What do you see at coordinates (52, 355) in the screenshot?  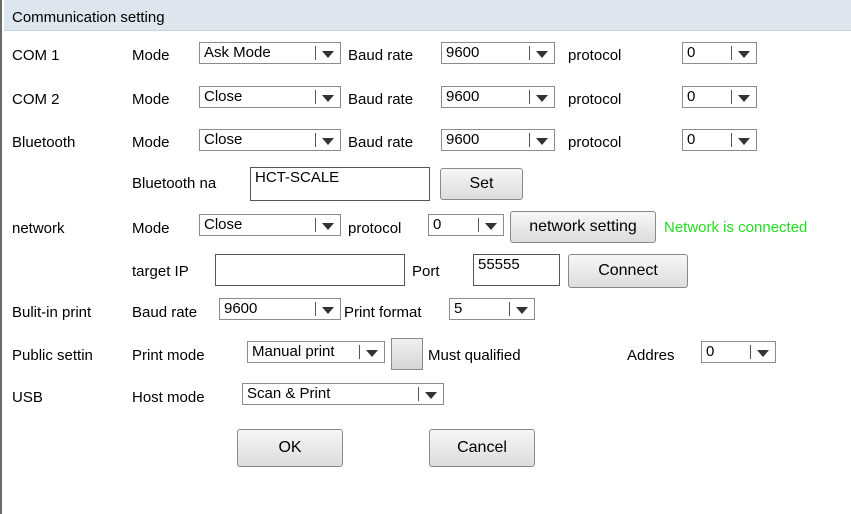 I see `public-setting-label: Public settin` at bounding box center [52, 355].